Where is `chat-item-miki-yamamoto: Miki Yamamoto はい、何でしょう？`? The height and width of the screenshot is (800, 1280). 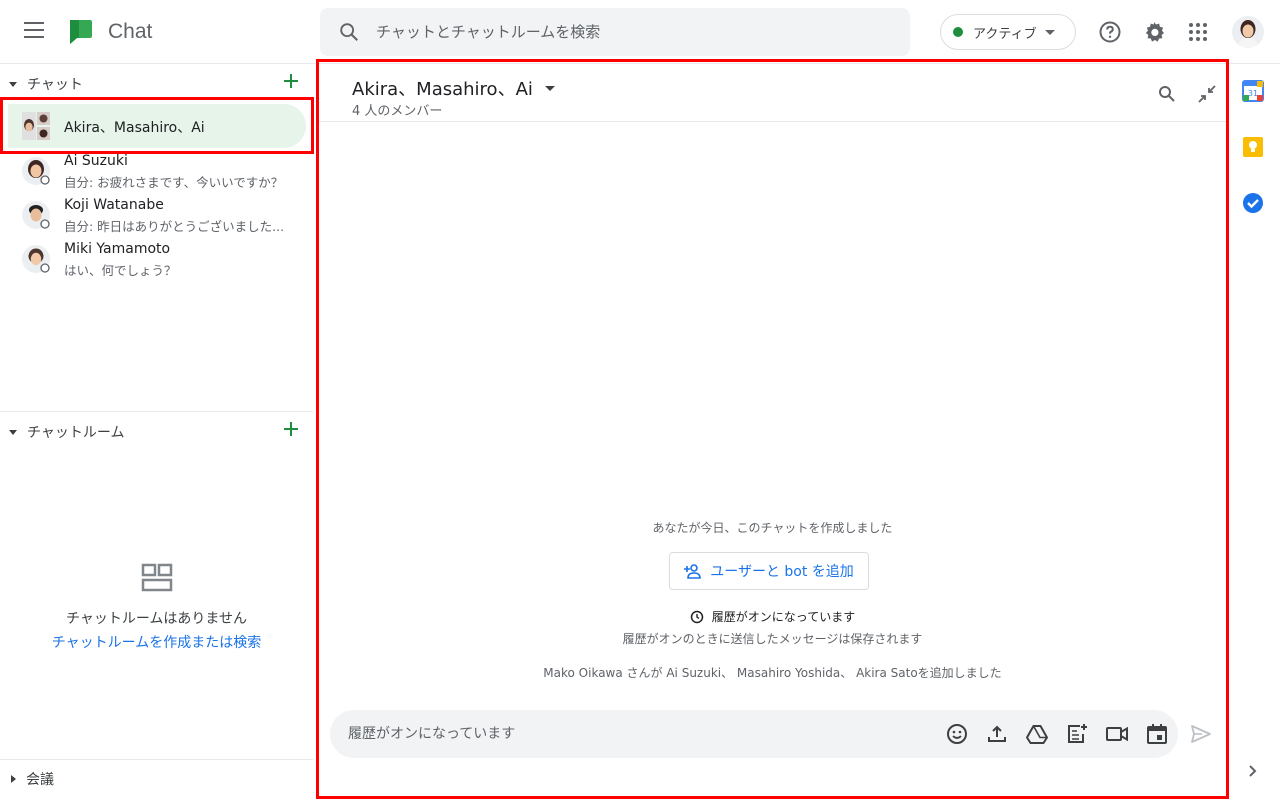 chat-item-miki-yamamoto: Miki Yamamoto はい、何でしょう？ is located at coordinates (157, 259).